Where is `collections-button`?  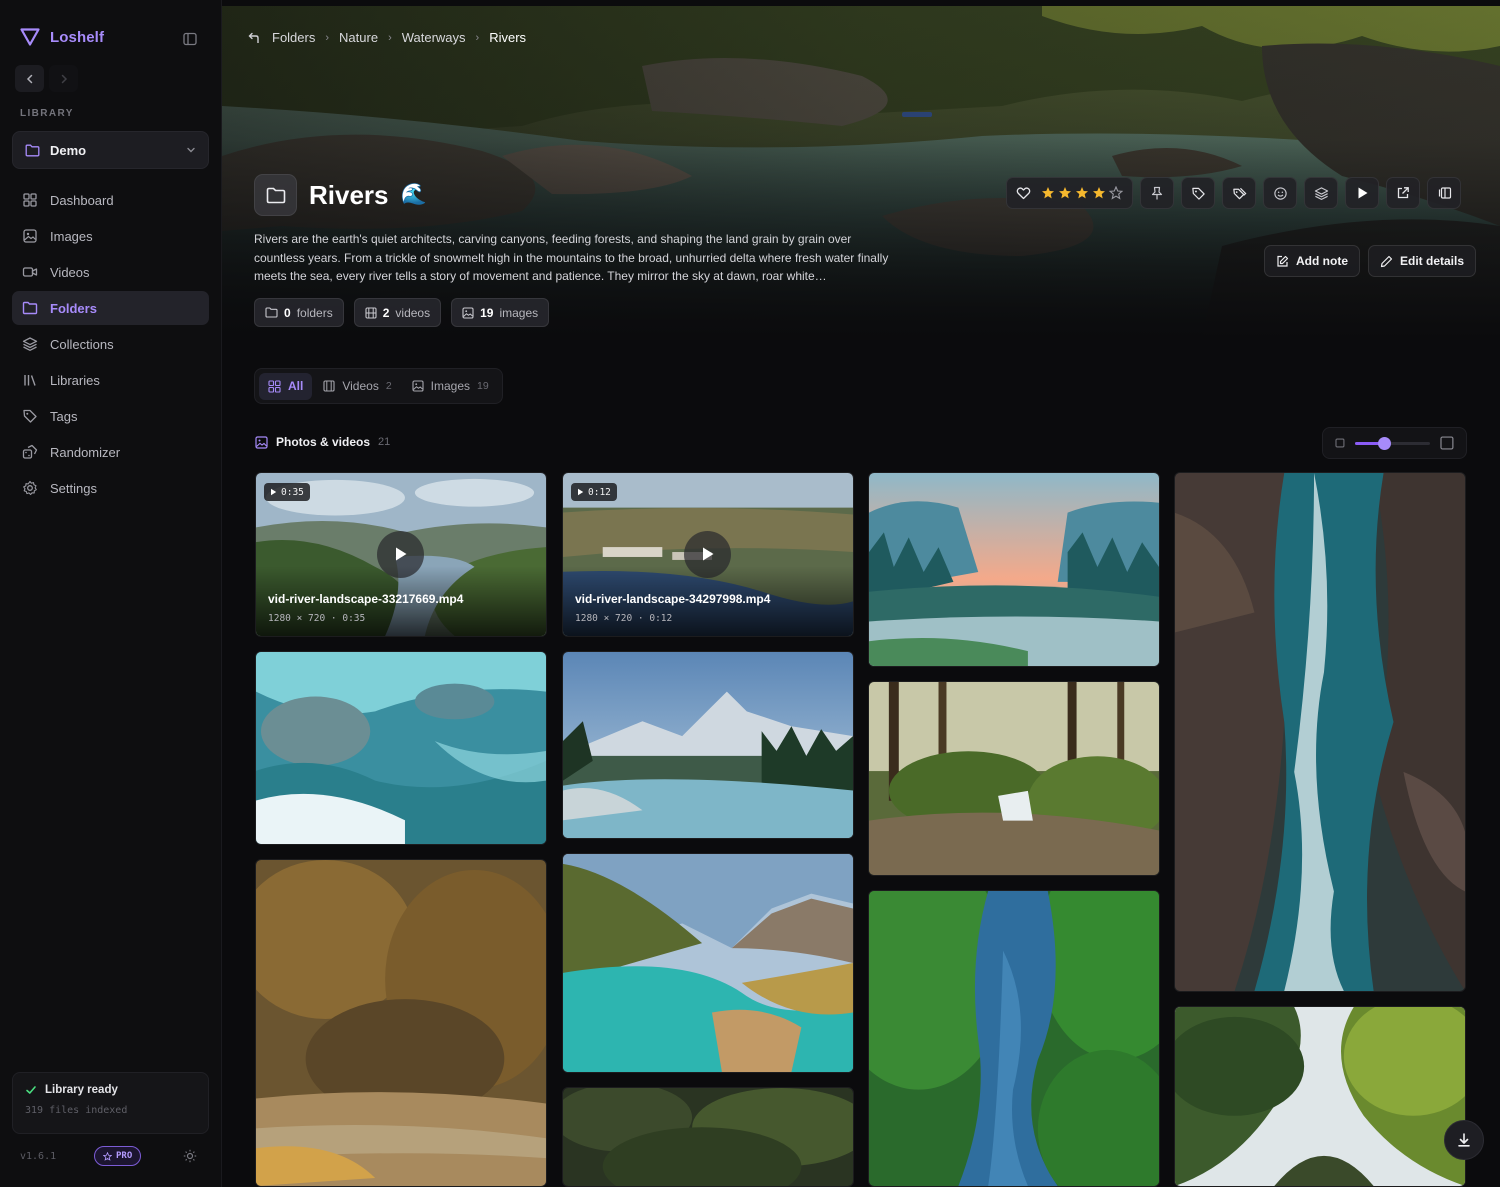 collections-button is located at coordinates (1321, 193).